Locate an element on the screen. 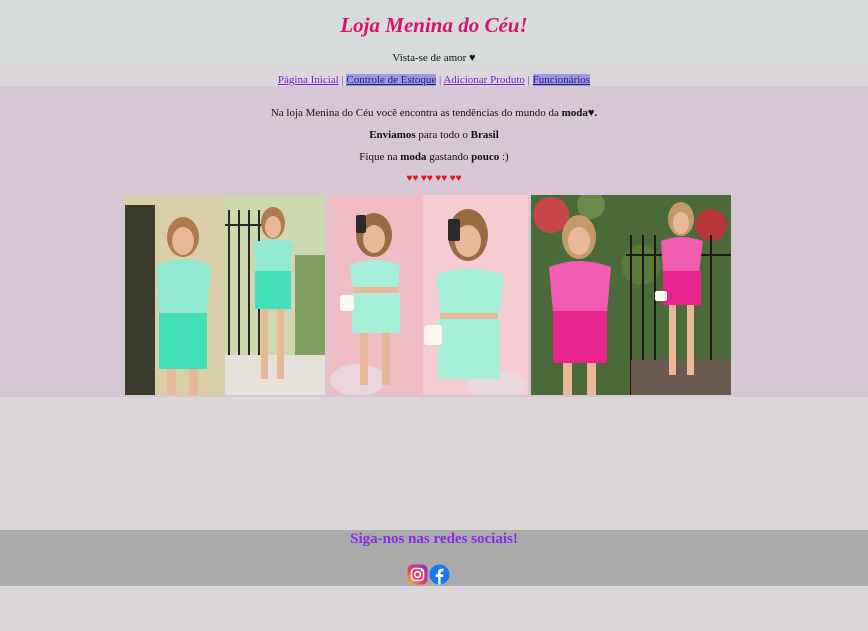 The width and height of the screenshot is (868, 631). outfit-photo-mint-lace is located at coordinates (225, 295).